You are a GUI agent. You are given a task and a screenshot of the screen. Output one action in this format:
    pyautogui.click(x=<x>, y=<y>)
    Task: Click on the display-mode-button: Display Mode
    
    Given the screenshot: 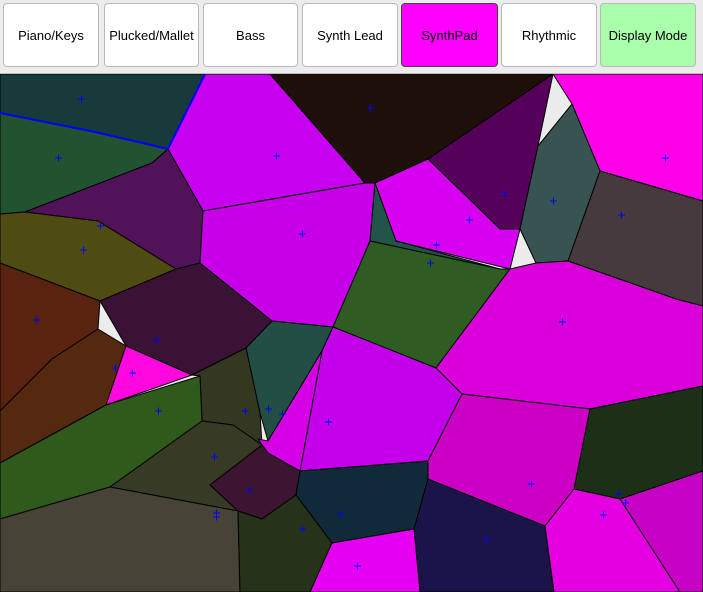 What is the action you would take?
    pyautogui.click(x=648, y=35)
    